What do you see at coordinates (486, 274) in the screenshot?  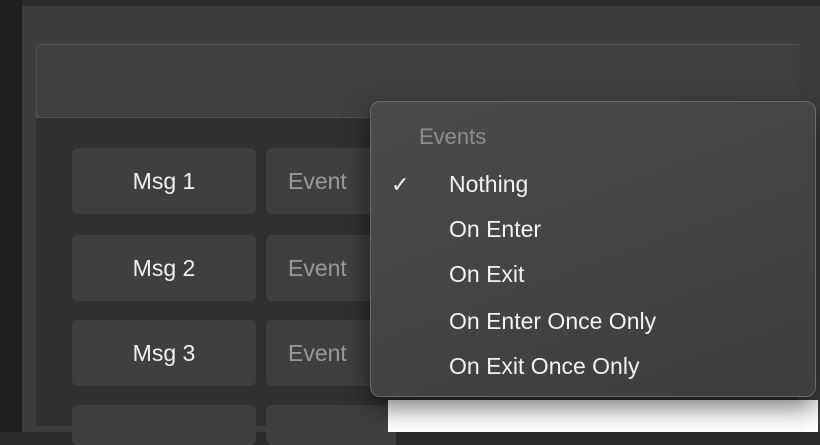 I see `menu-item-on-exit: On Exit` at bounding box center [486, 274].